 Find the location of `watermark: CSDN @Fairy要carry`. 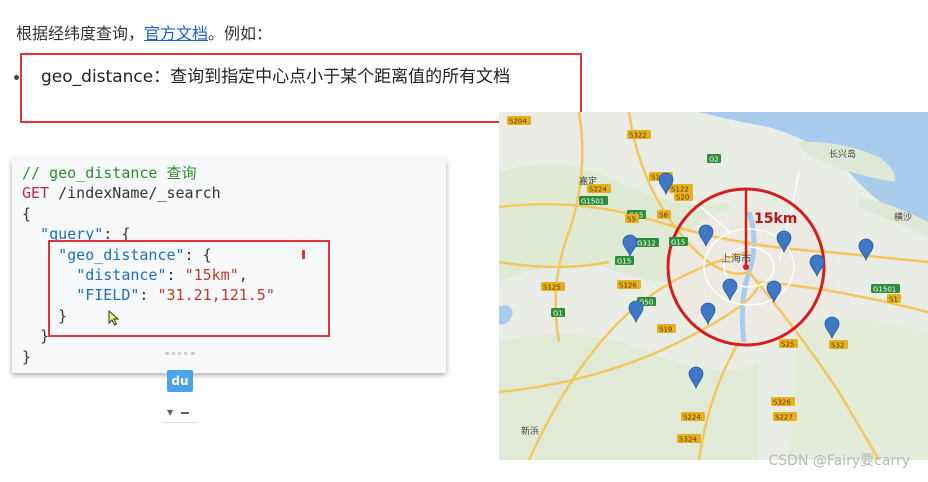

watermark: CSDN @Fairy要carry is located at coordinates (839, 461).